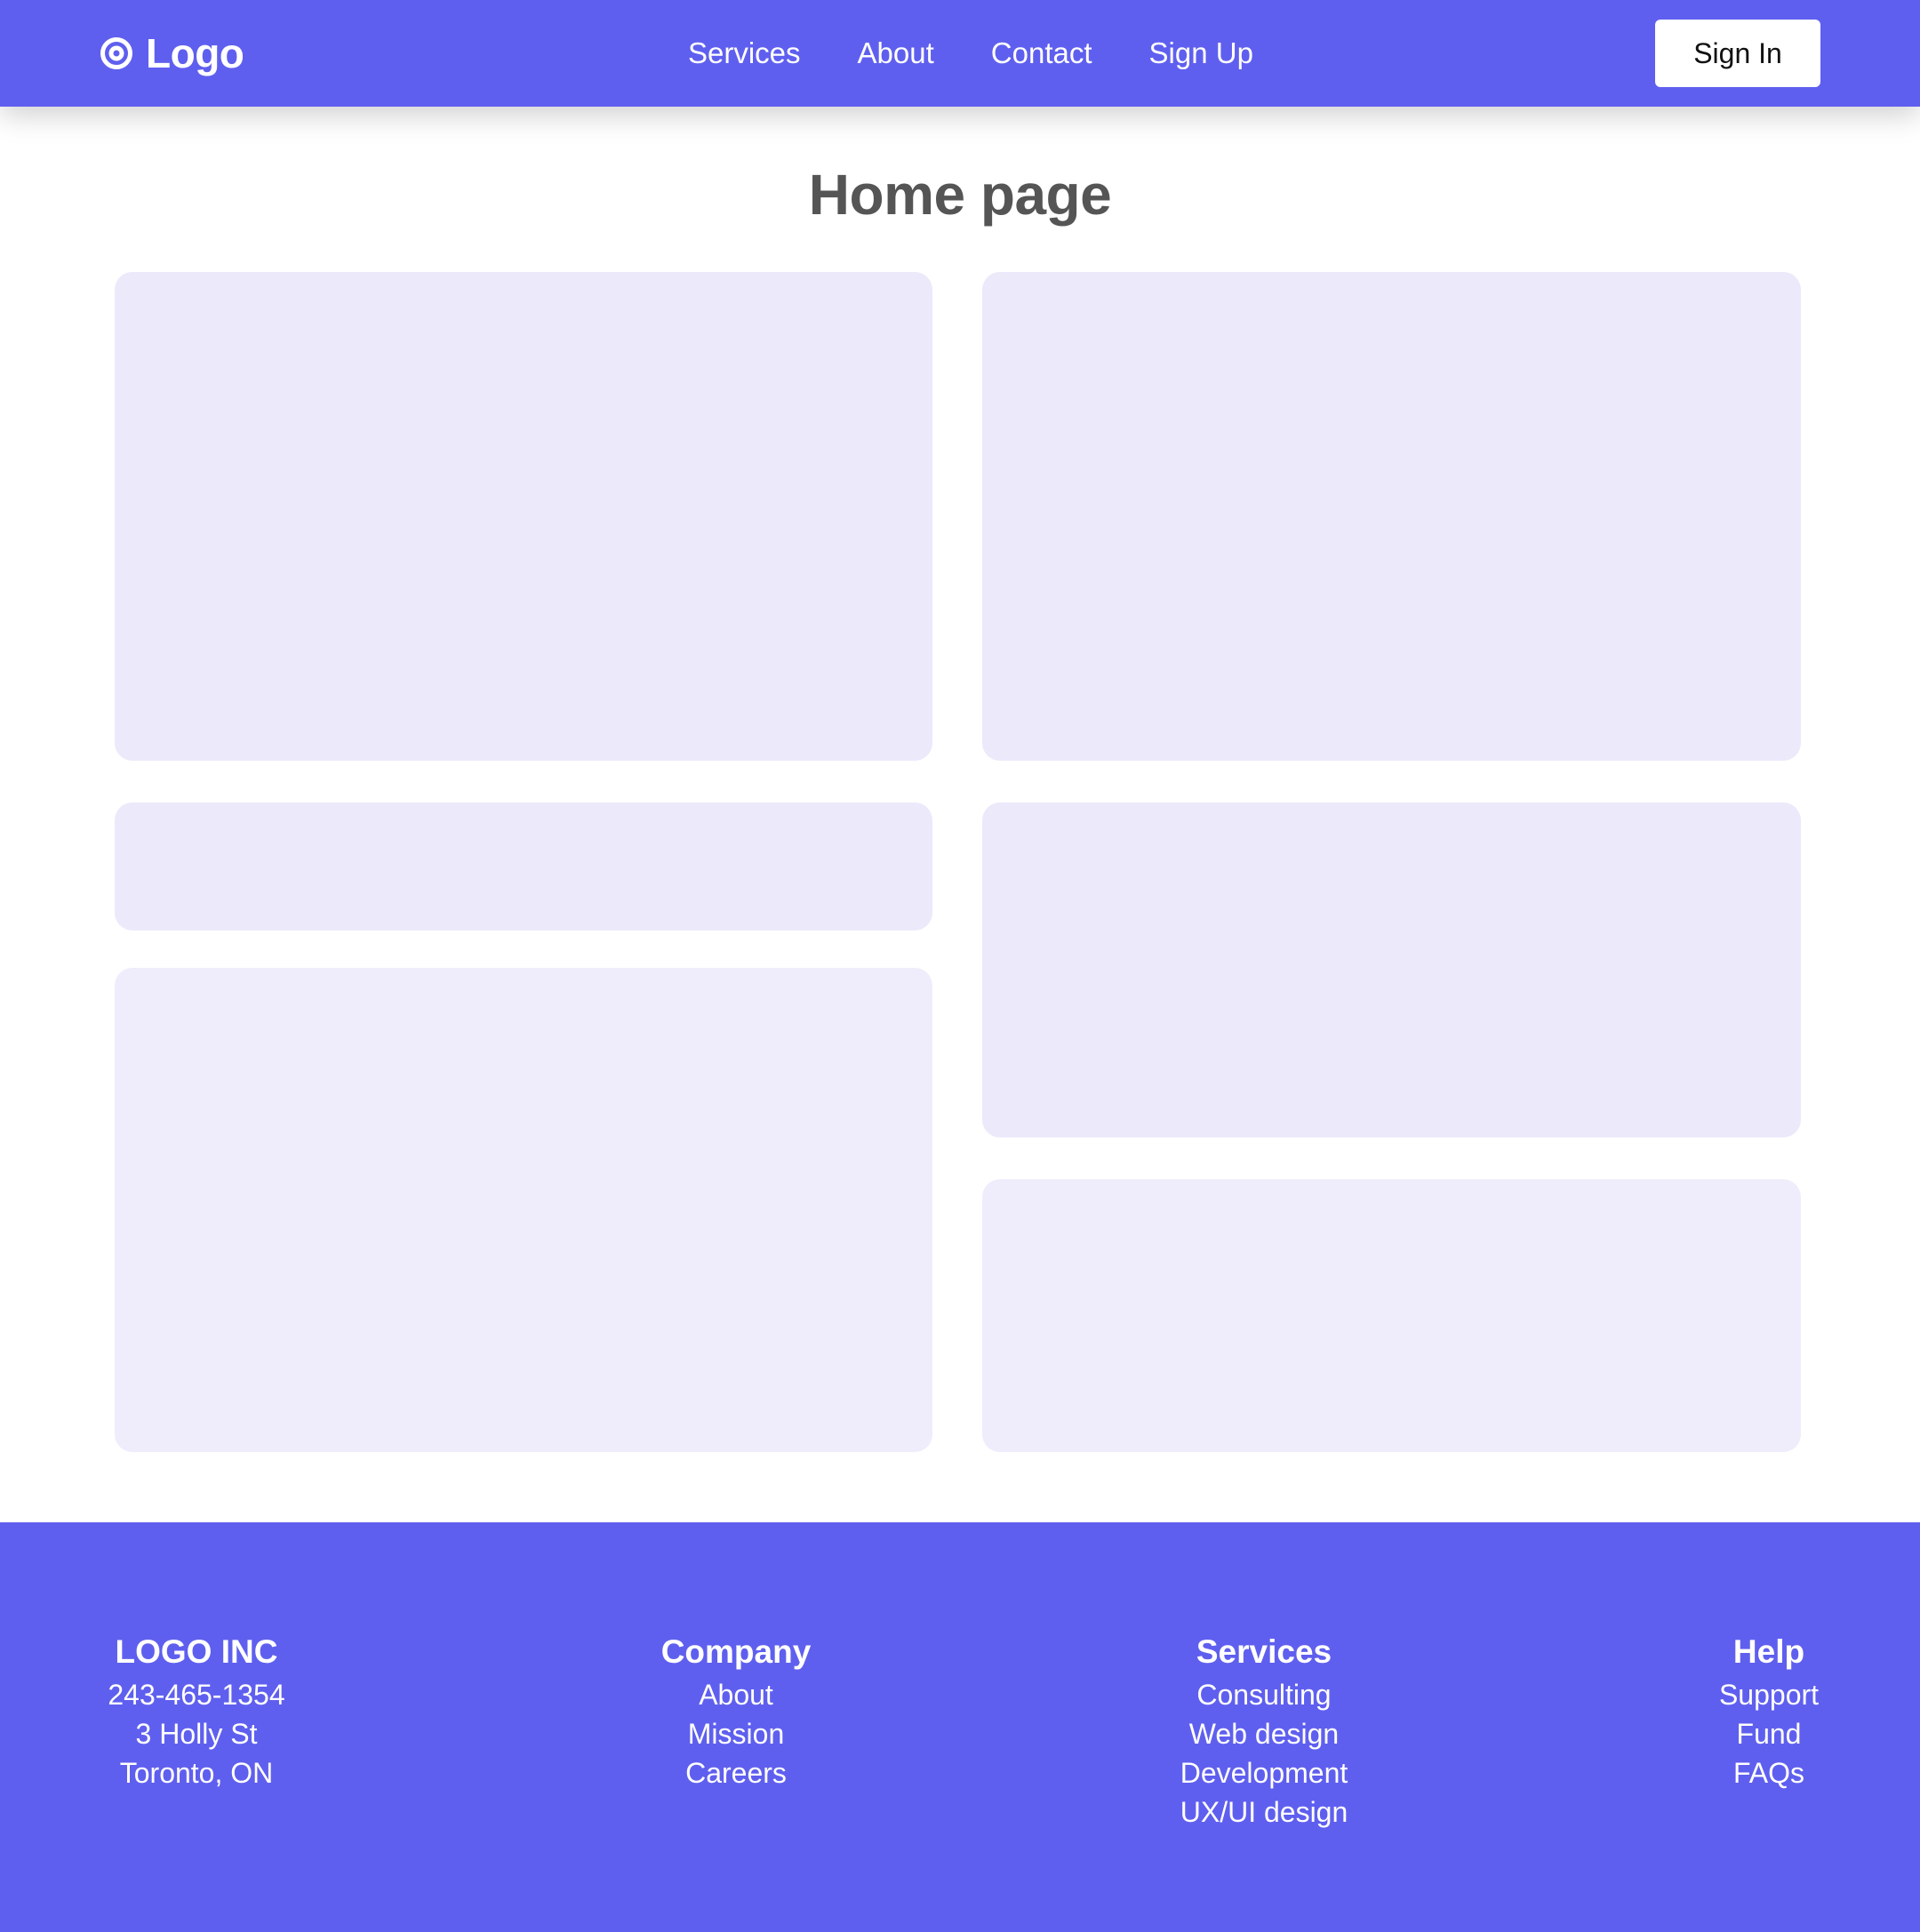 This screenshot has width=1920, height=1932. I want to click on footer-link-fund: Fund, so click(1769, 1733).